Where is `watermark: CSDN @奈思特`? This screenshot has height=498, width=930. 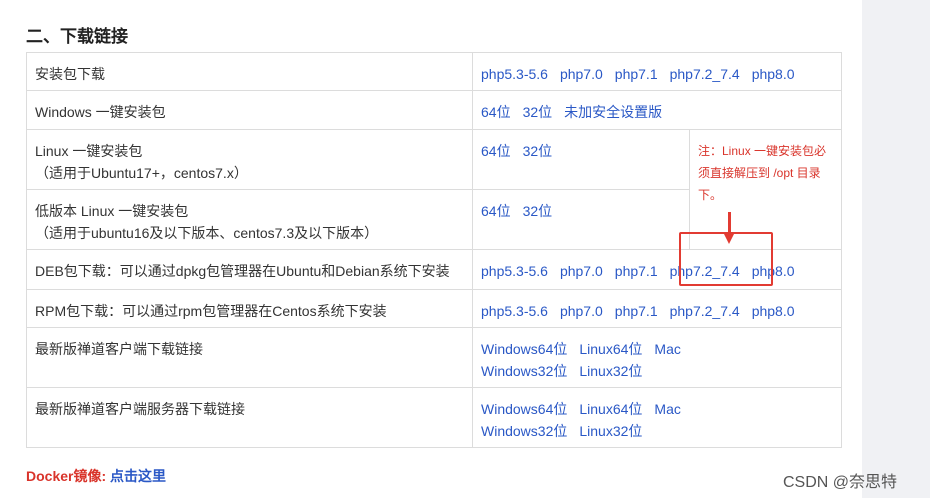
watermark: CSDN @奈思特 is located at coordinates (840, 482).